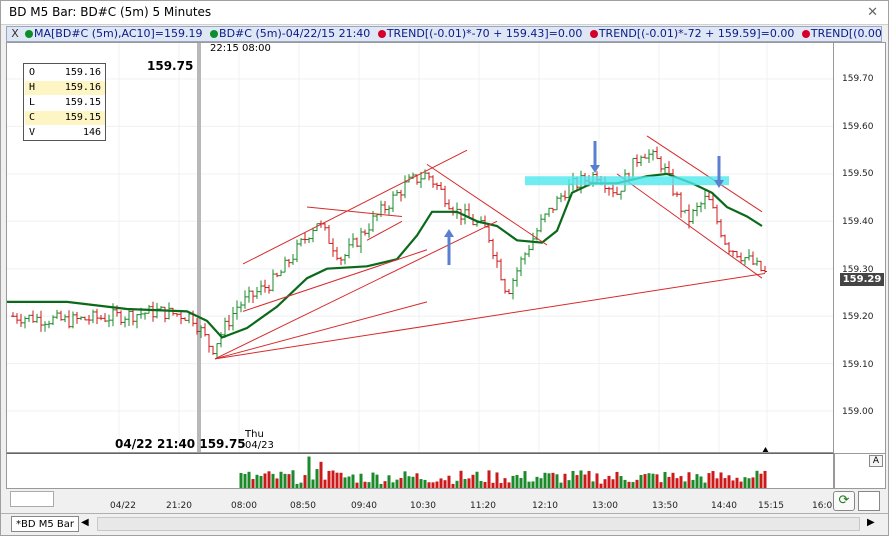 This screenshot has height=536, width=889. Describe the element at coordinates (862, 279) in the screenshot. I see `last-price-marker: 159.29` at that location.